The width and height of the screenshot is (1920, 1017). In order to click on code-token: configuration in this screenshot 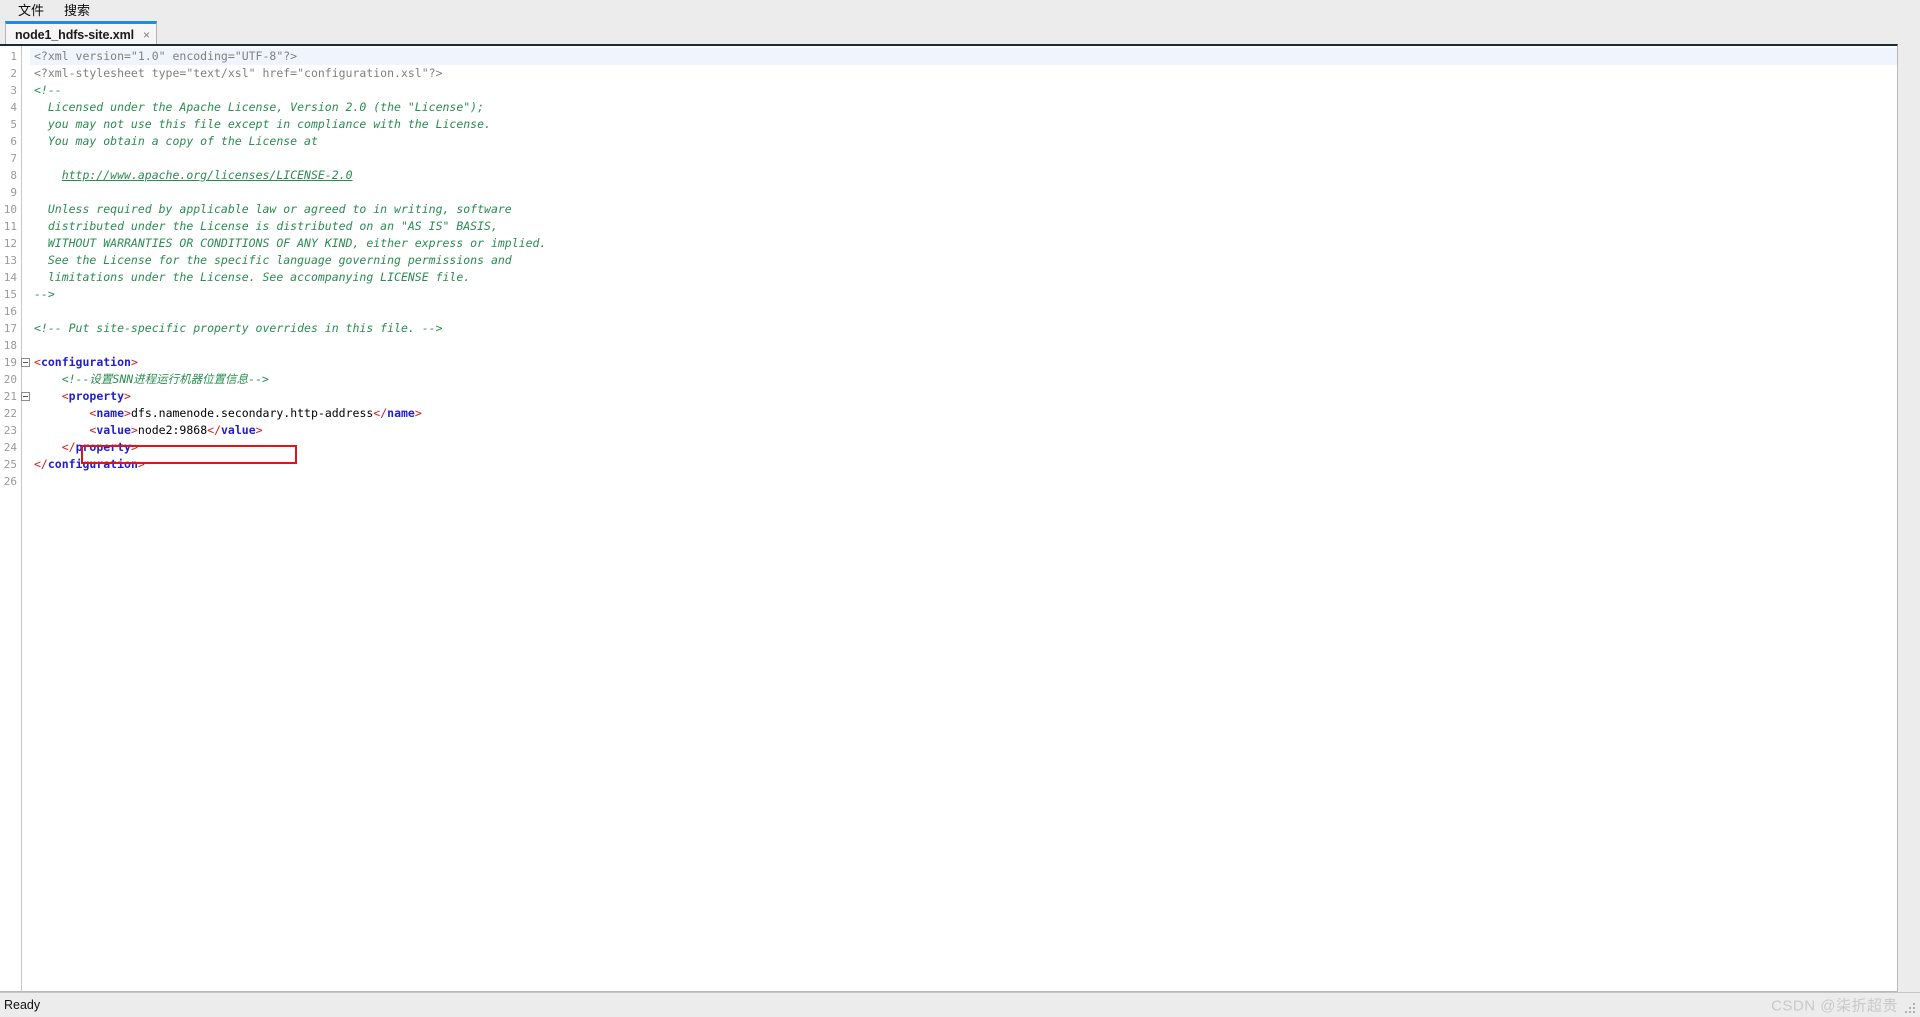, I will do `click(85, 362)`.